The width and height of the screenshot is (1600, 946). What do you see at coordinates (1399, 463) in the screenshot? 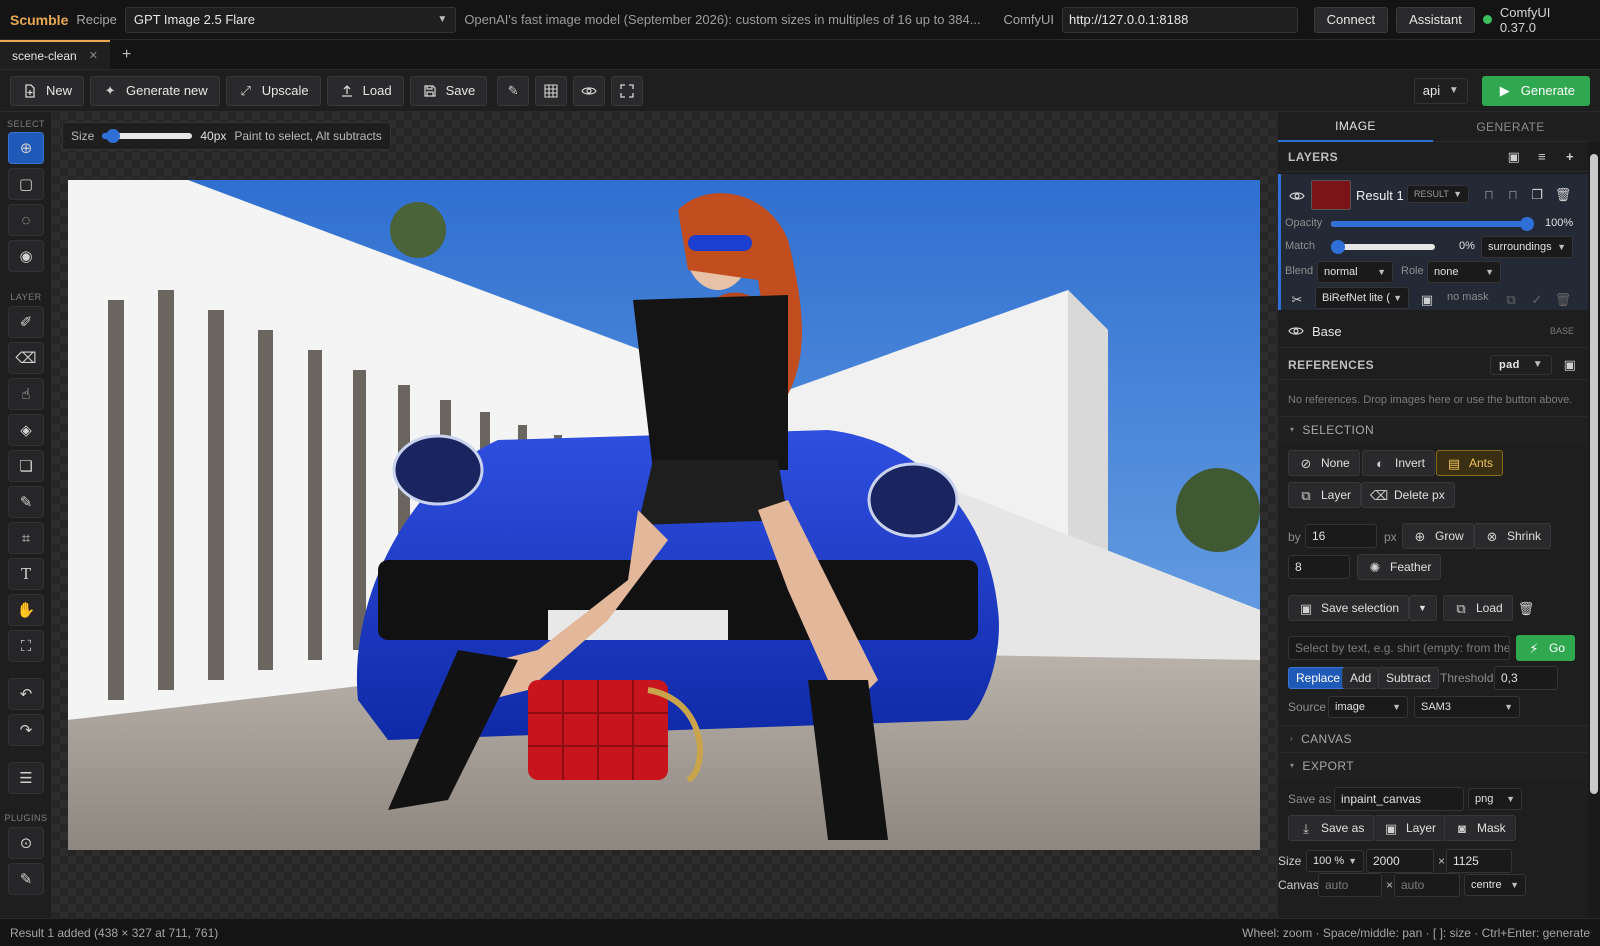
I see `invert-selection-button: ◐ Invert` at bounding box center [1399, 463].